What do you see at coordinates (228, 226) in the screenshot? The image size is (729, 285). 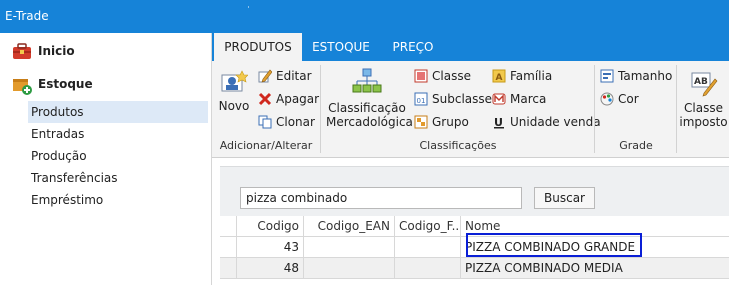 I see `row-indicator-header` at bounding box center [228, 226].